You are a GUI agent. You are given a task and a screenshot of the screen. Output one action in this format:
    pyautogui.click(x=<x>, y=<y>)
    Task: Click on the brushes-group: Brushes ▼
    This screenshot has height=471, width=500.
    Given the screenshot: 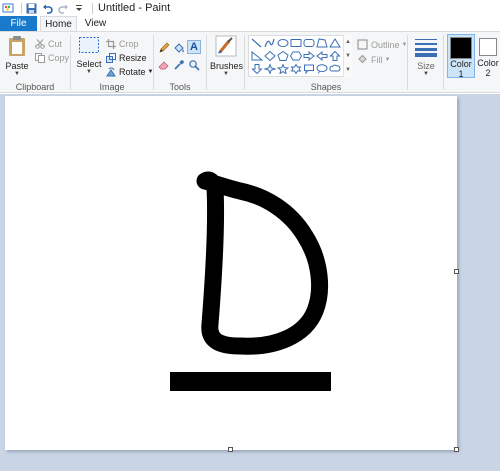 What is the action you would take?
    pyautogui.click(x=225, y=62)
    